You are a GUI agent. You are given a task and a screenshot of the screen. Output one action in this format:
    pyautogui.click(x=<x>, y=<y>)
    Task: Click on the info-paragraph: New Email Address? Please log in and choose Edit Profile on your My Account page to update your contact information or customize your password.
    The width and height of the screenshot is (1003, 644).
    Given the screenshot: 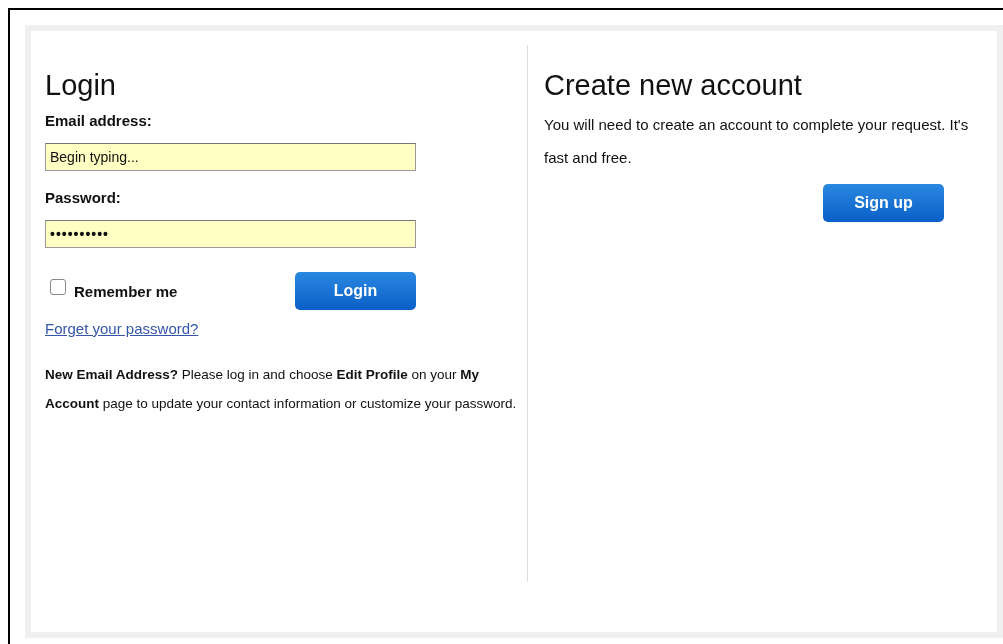 What is the action you would take?
    pyautogui.click(x=281, y=389)
    